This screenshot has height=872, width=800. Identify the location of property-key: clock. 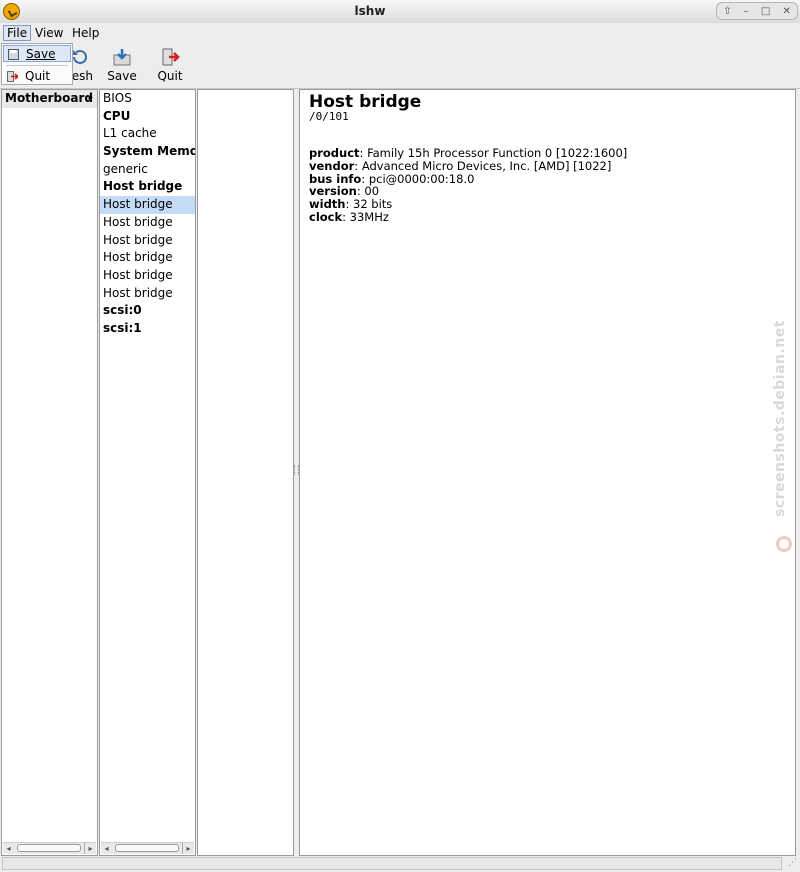
(326, 216).